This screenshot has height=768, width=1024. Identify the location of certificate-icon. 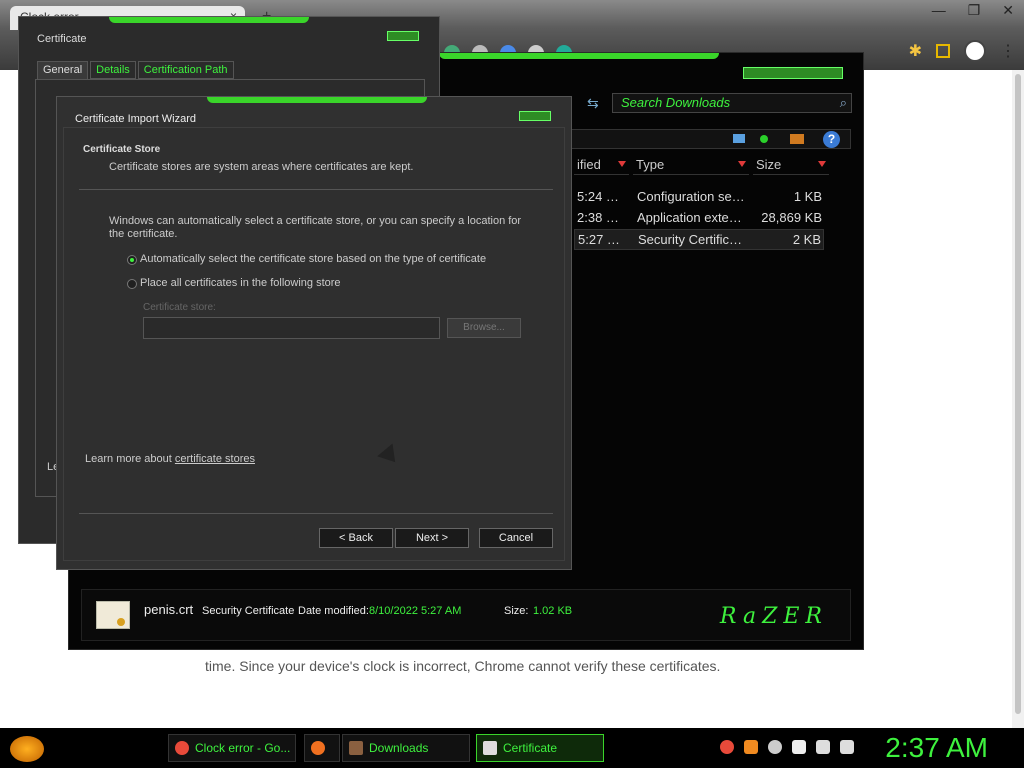
(490, 748).